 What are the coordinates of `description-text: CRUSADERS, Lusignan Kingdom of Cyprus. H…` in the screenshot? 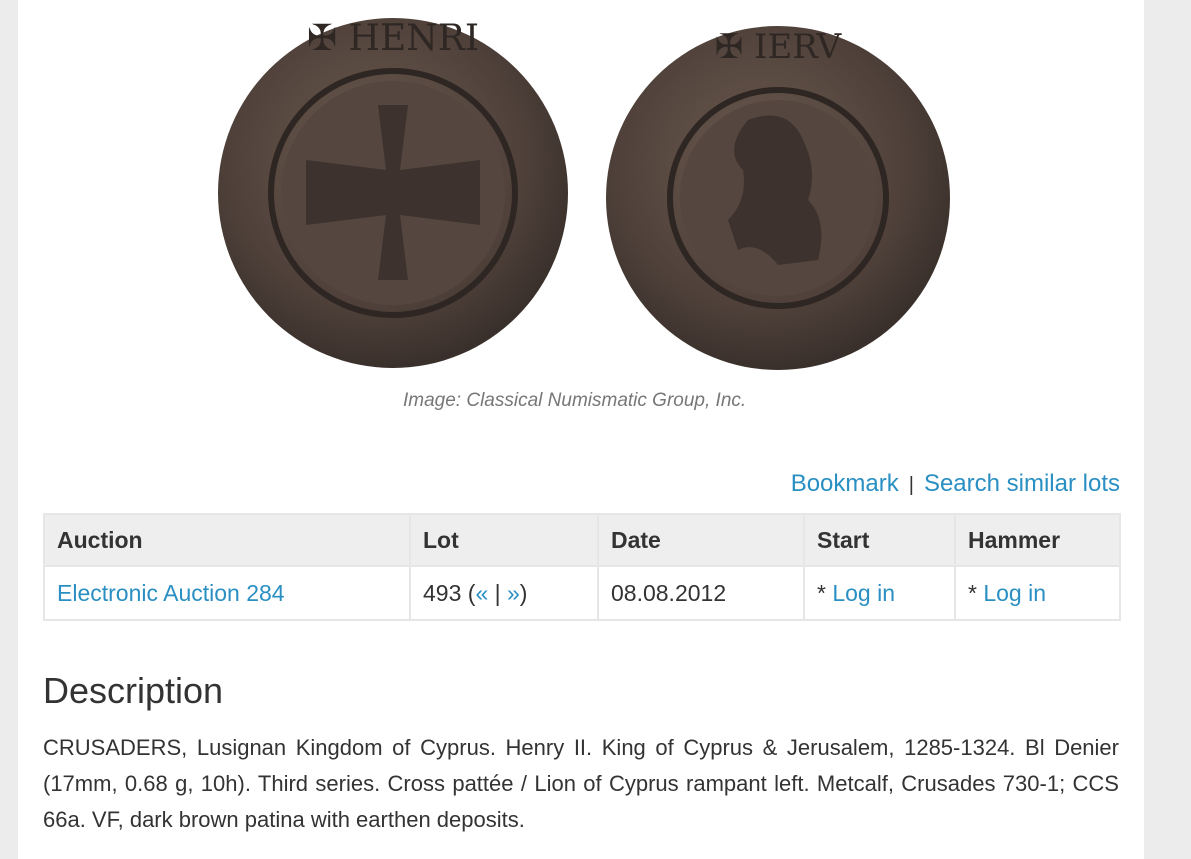 It's located at (581, 783).